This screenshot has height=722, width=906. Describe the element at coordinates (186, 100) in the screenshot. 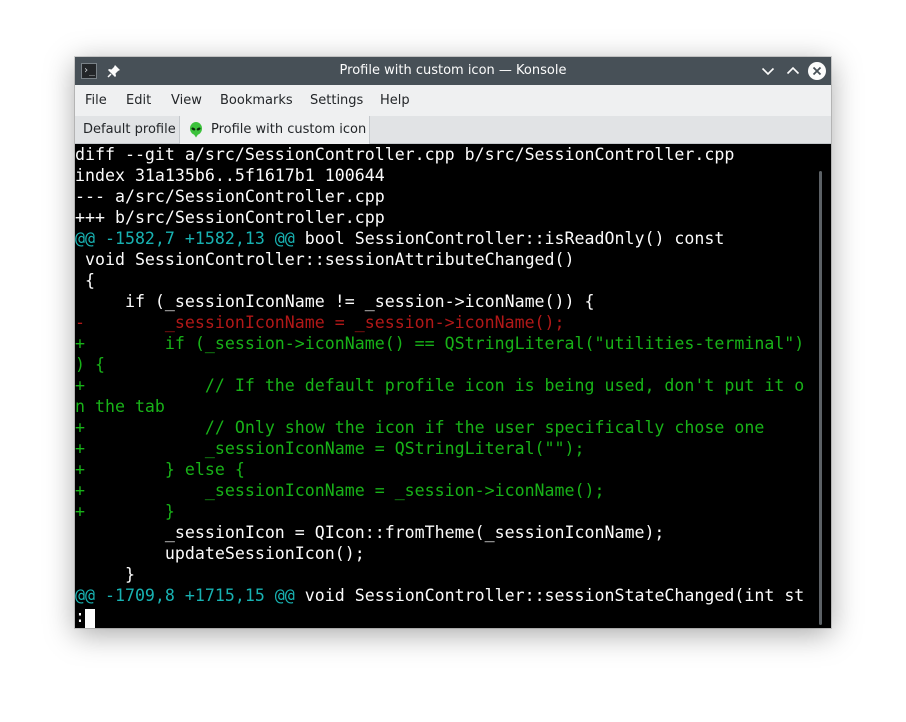

I see `menu-view: View` at that location.